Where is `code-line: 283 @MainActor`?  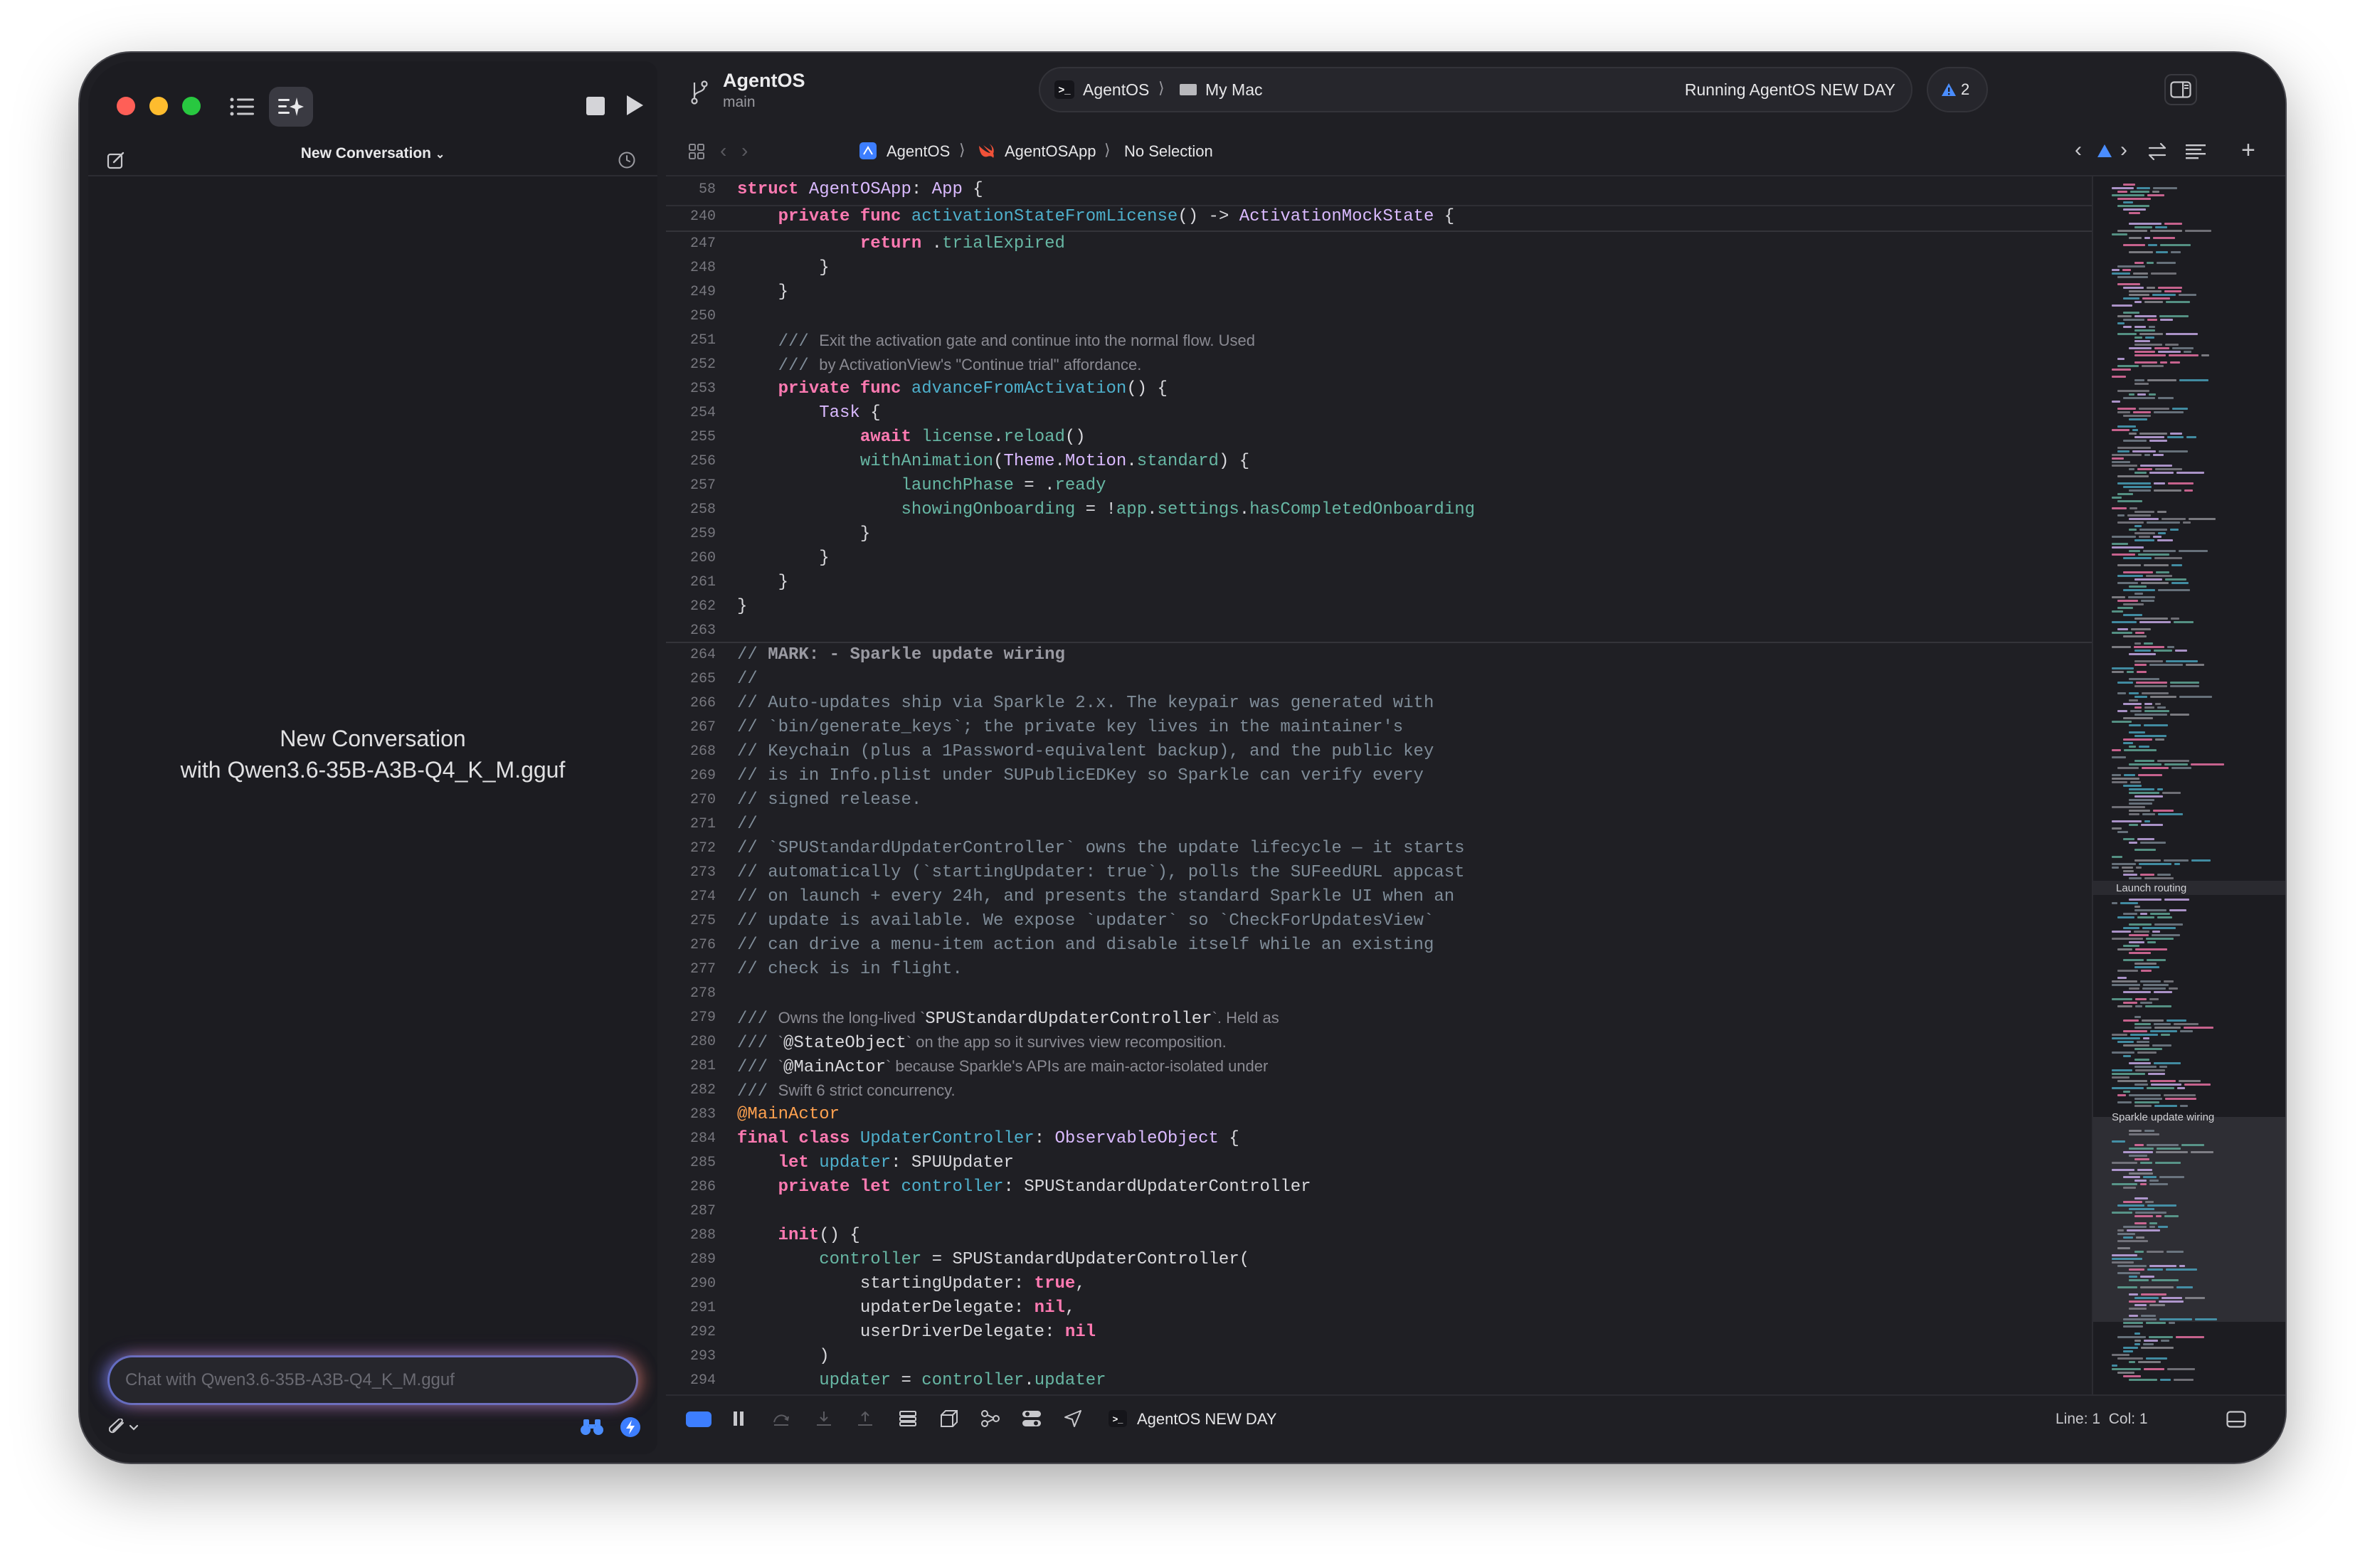 code-line: 283 @MainActor is located at coordinates (1379, 1115).